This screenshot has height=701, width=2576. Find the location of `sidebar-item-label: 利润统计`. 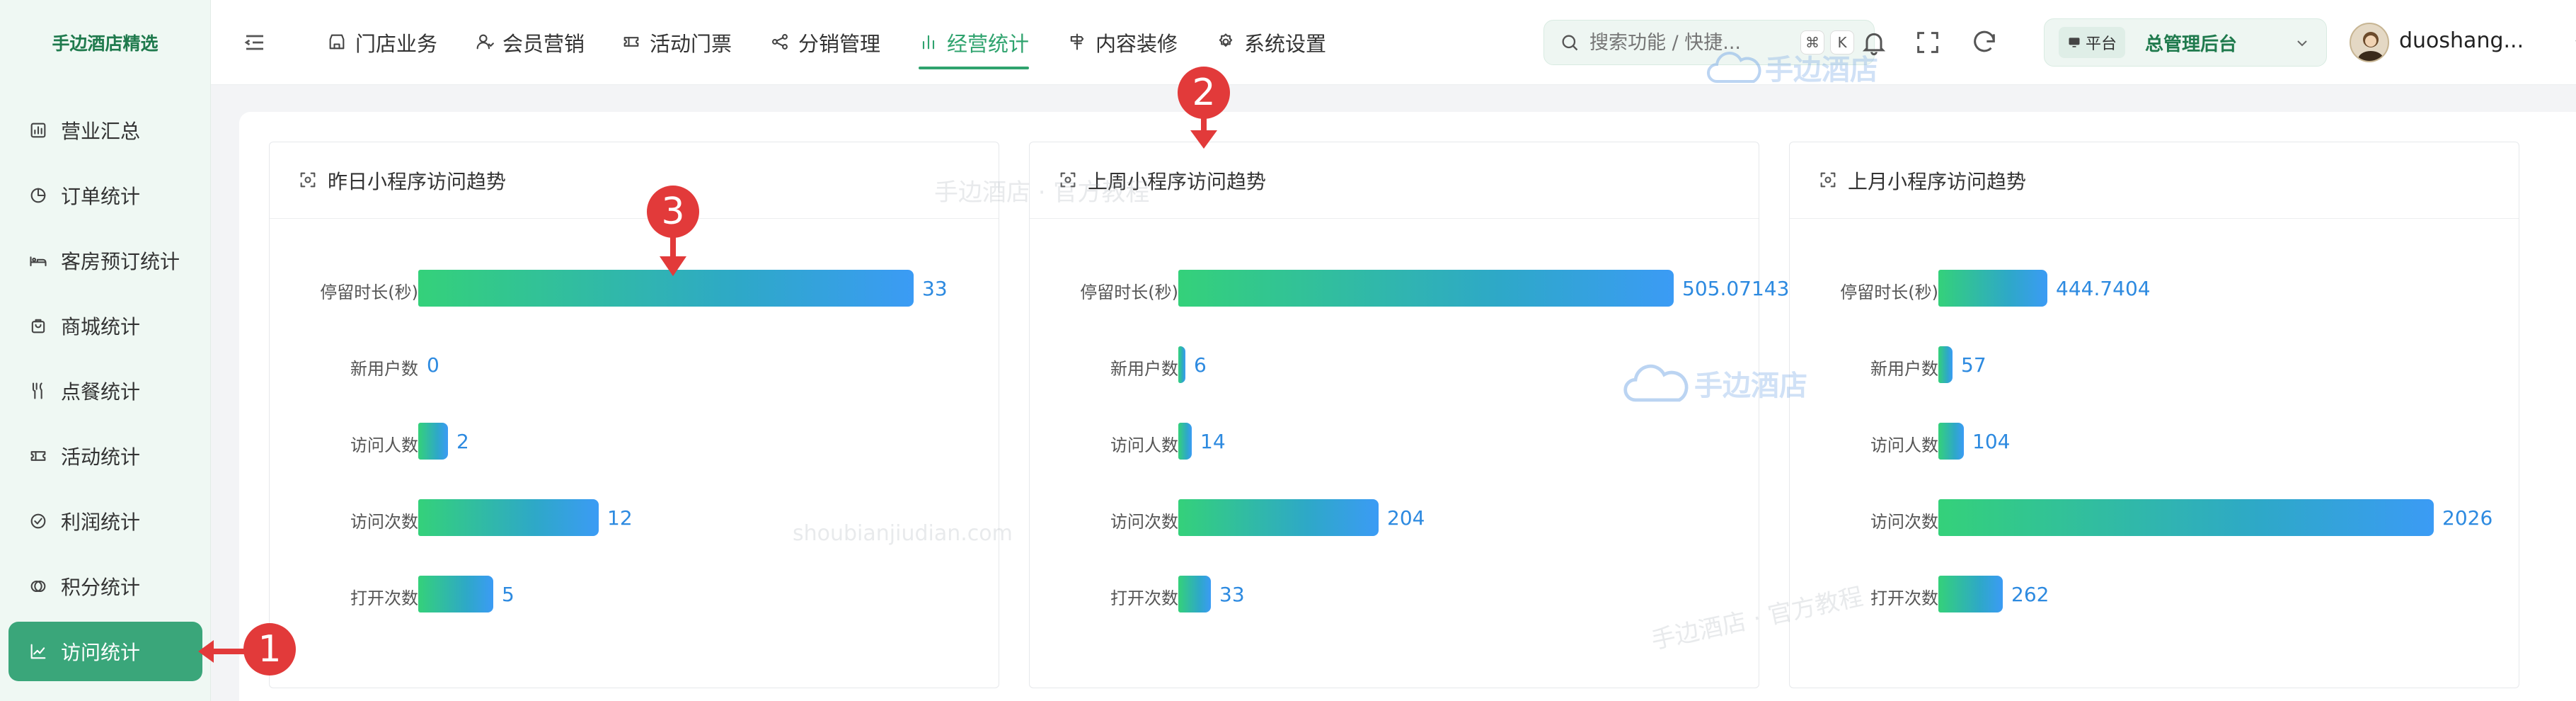

sidebar-item-label: 利润统计 is located at coordinates (101, 522).